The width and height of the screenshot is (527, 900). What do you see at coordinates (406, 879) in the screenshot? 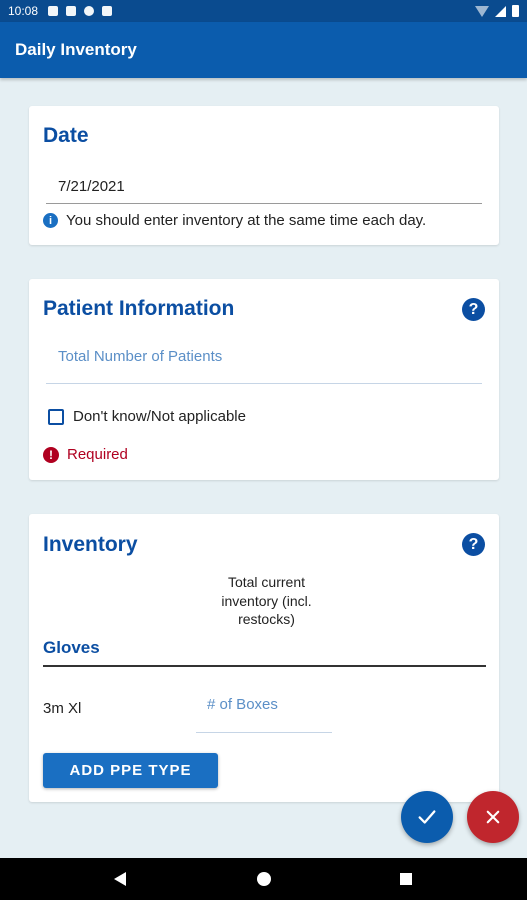
I see `recents-icon` at bounding box center [406, 879].